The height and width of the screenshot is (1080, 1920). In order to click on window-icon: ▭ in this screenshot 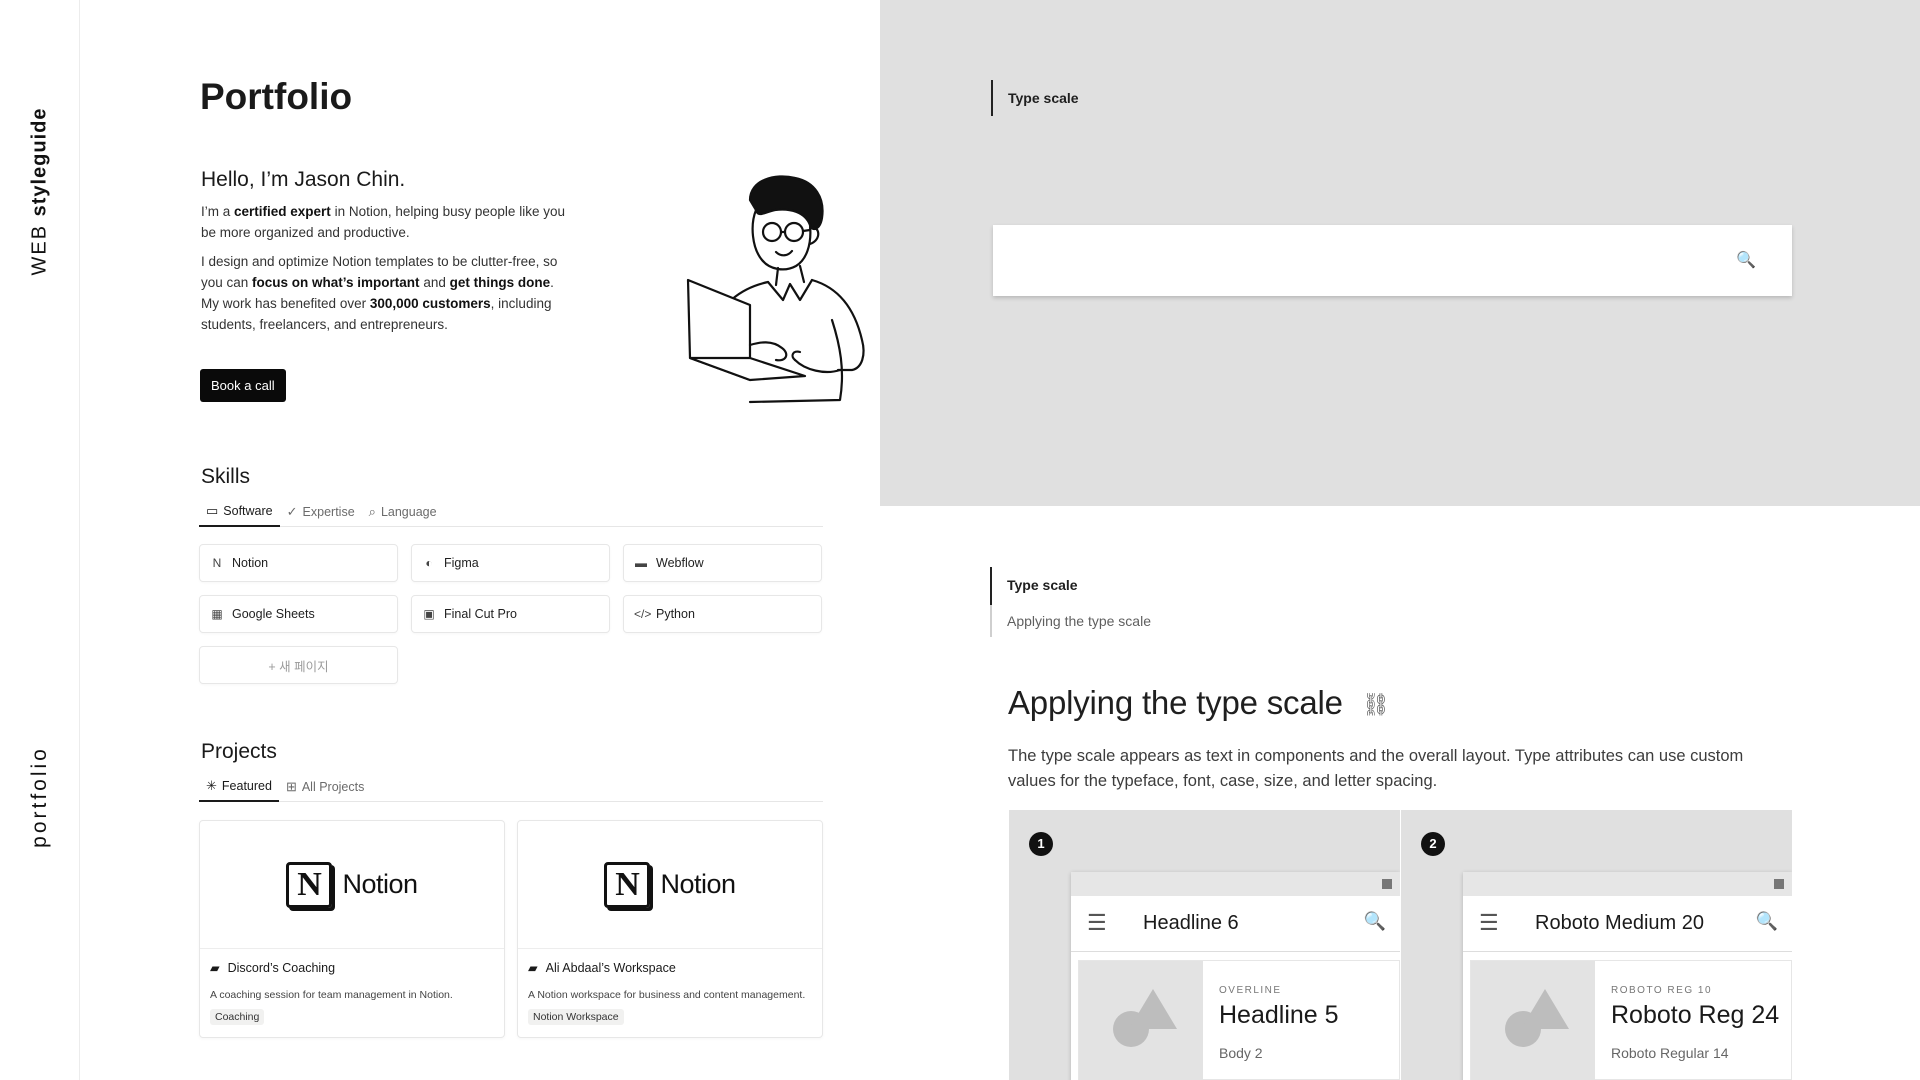, I will do `click(212, 510)`.